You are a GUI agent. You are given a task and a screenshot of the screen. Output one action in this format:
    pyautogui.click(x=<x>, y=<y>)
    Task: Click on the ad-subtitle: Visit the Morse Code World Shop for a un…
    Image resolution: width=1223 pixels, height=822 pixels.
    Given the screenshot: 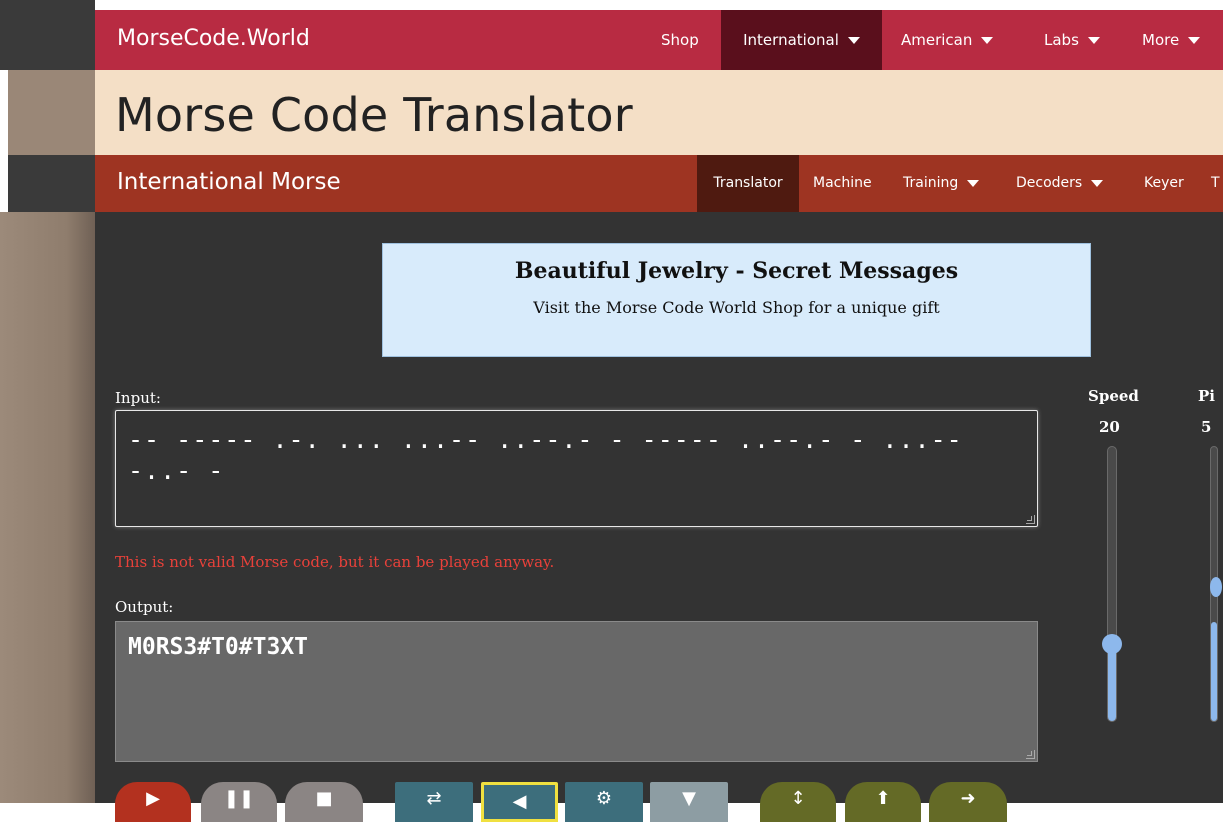 What is the action you would take?
    pyautogui.click(x=736, y=307)
    